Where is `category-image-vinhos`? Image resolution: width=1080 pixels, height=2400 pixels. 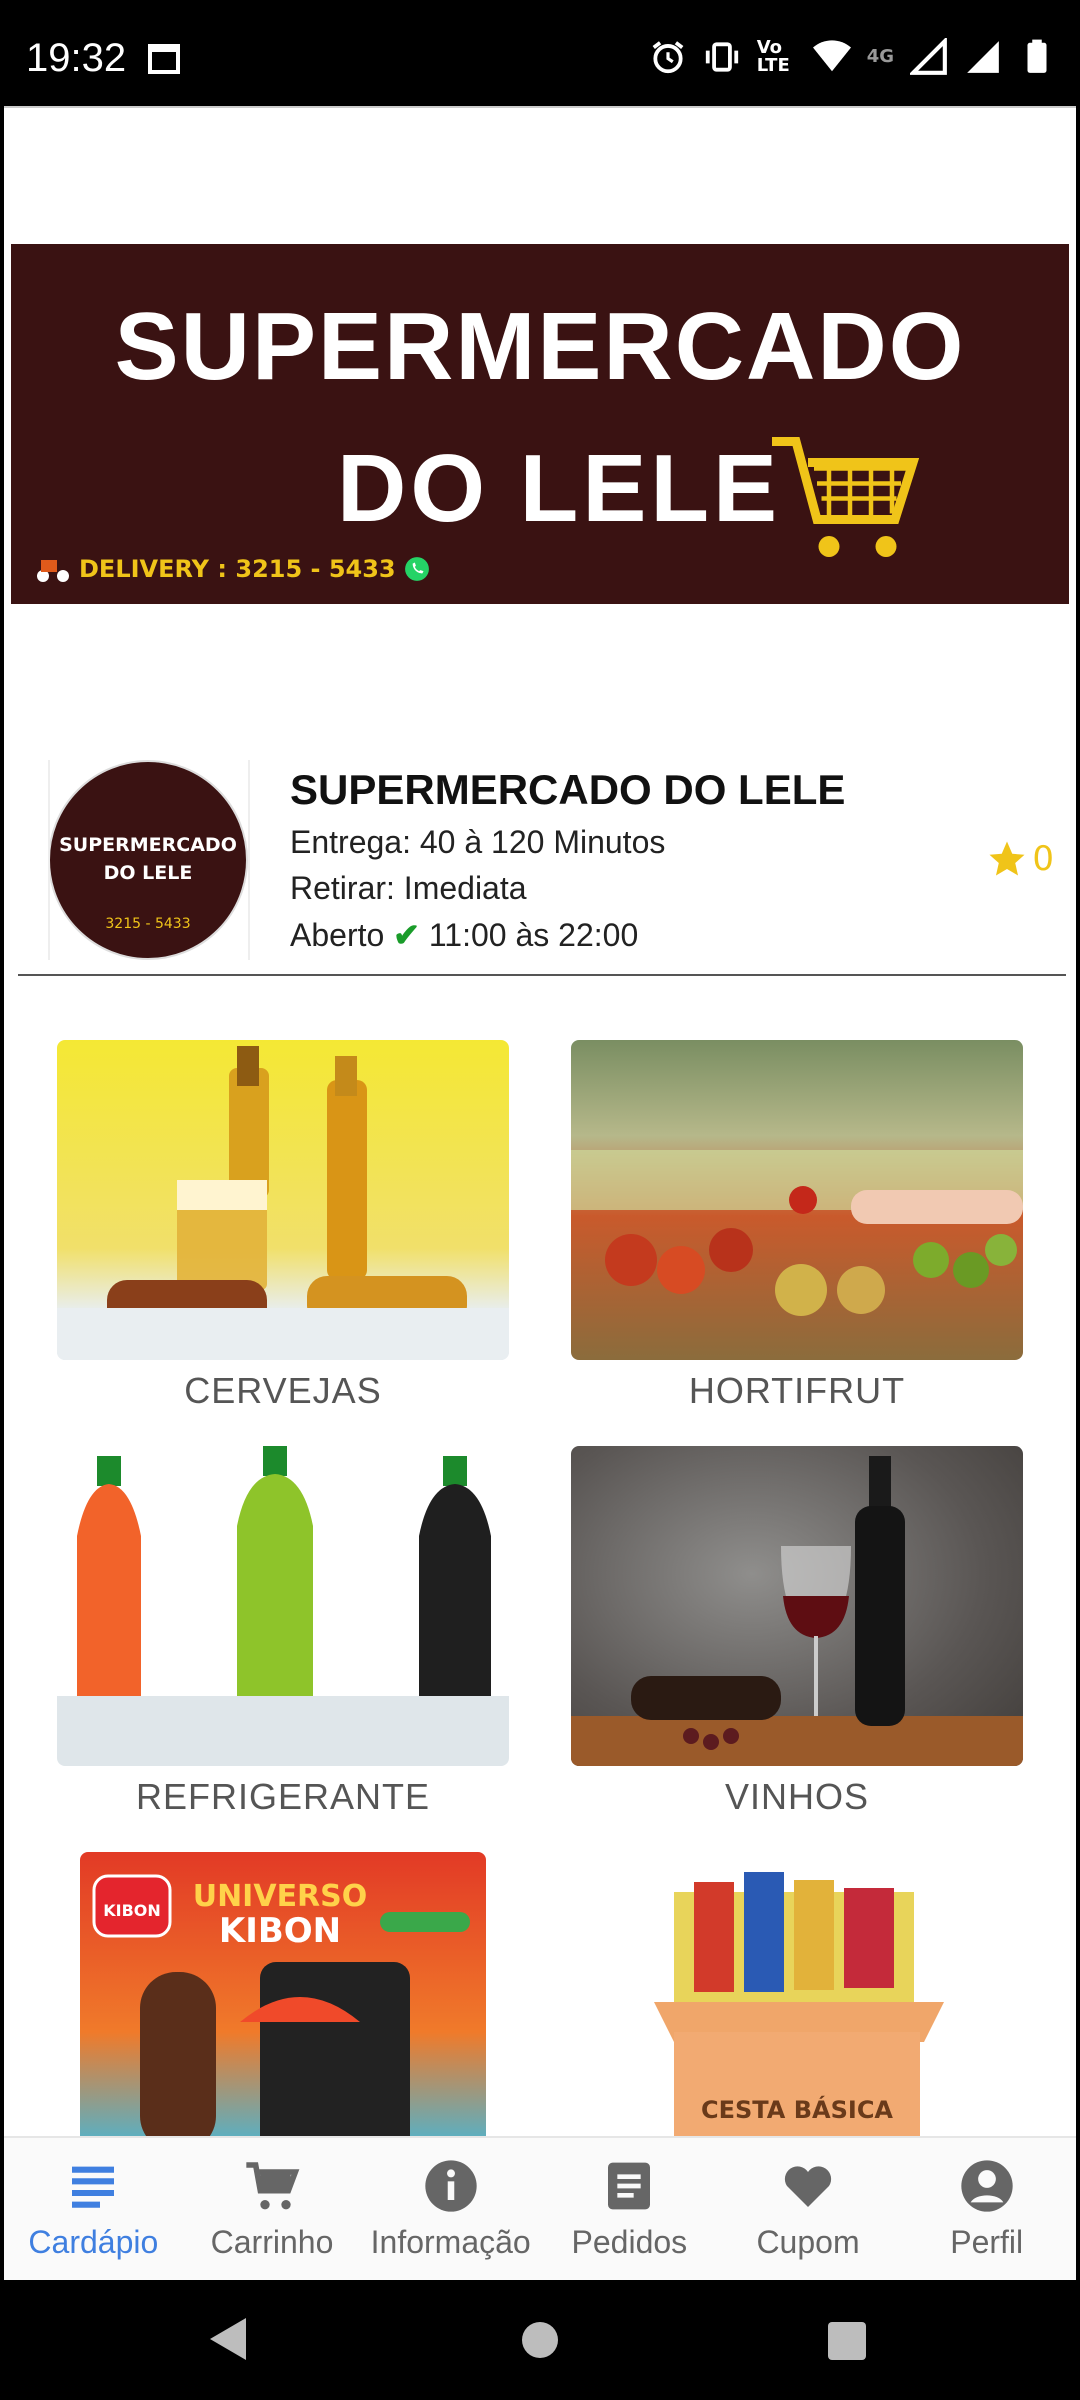
category-image-vinhos is located at coordinates (797, 1606).